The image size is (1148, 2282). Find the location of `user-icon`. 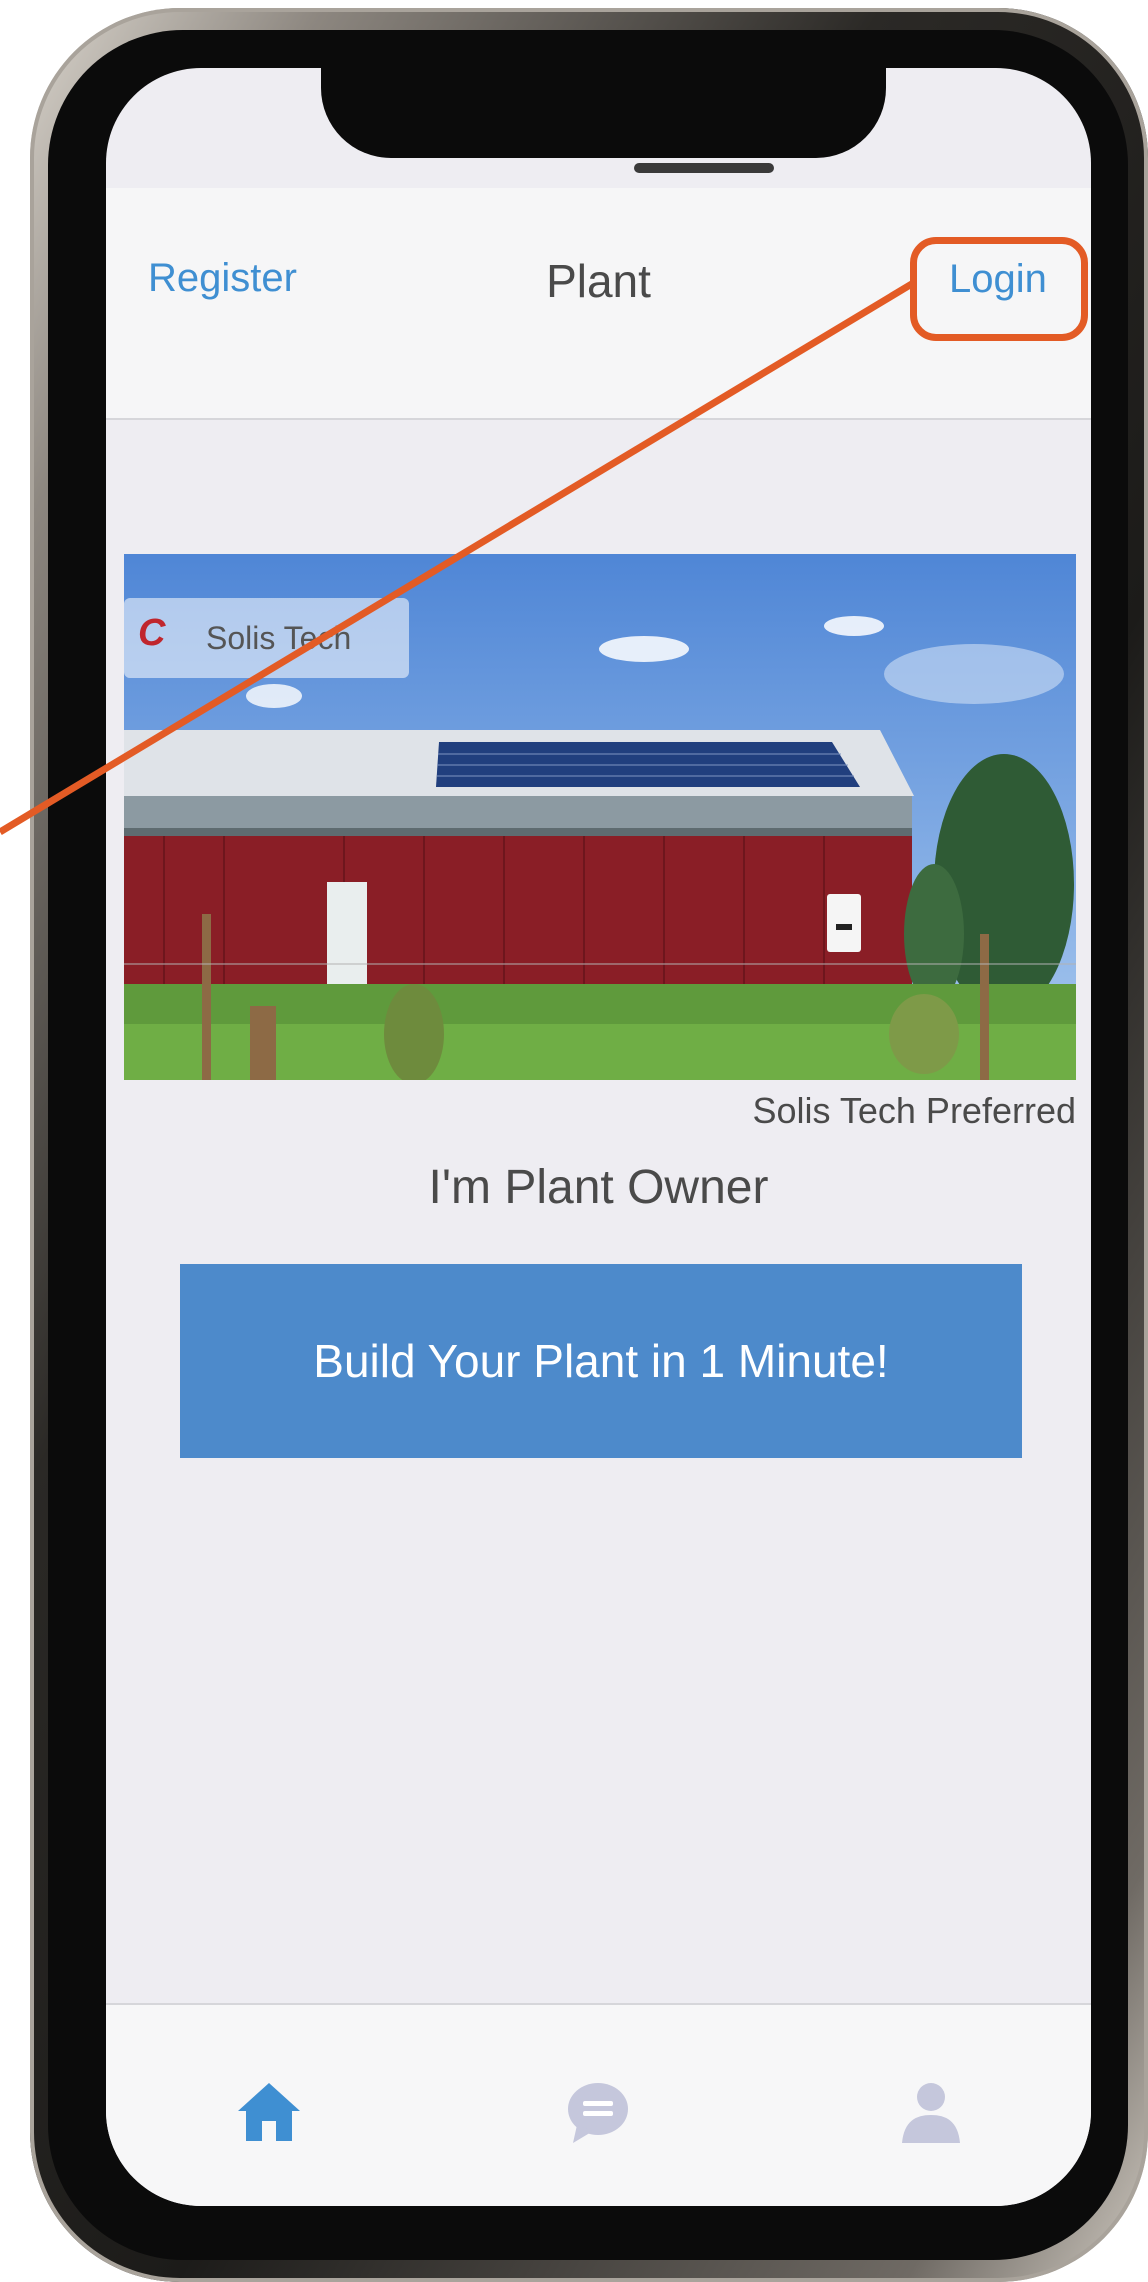

user-icon is located at coordinates (931, 2113).